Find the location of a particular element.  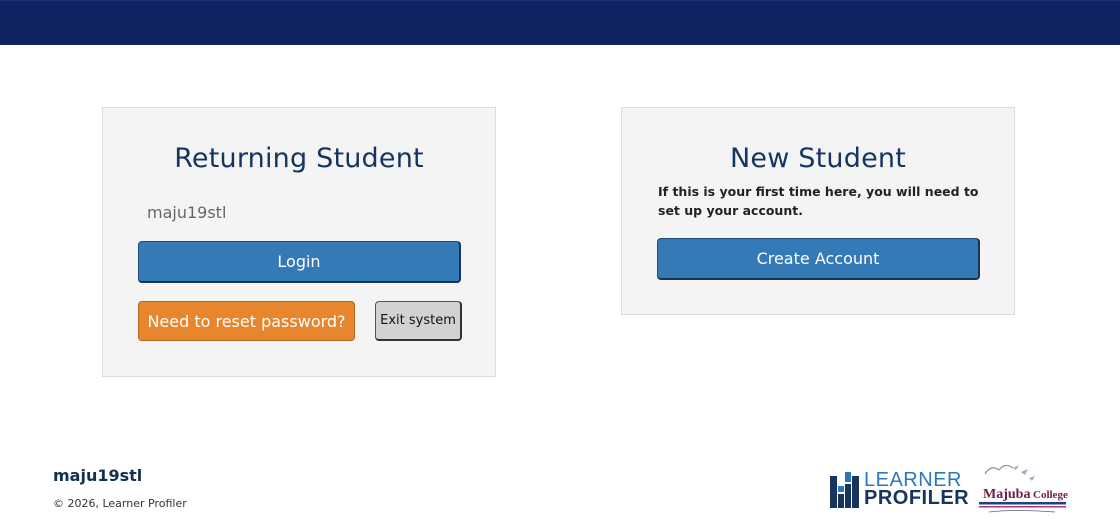

returning-student-title: Returning Student is located at coordinates (299, 158).